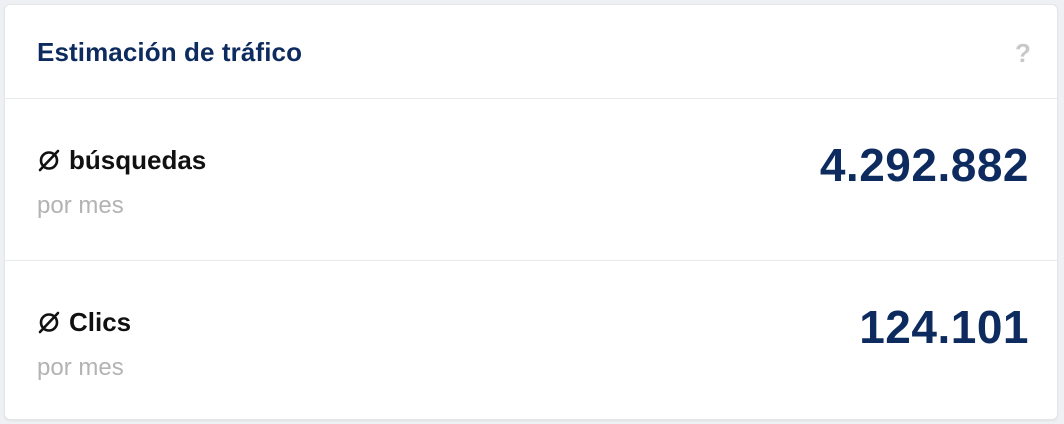 The width and height of the screenshot is (1064, 424). What do you see at coordinates (170, 52) in the screenshot?
I see `card-title: Estimación de tráfico` at bounding box center [170, 52].